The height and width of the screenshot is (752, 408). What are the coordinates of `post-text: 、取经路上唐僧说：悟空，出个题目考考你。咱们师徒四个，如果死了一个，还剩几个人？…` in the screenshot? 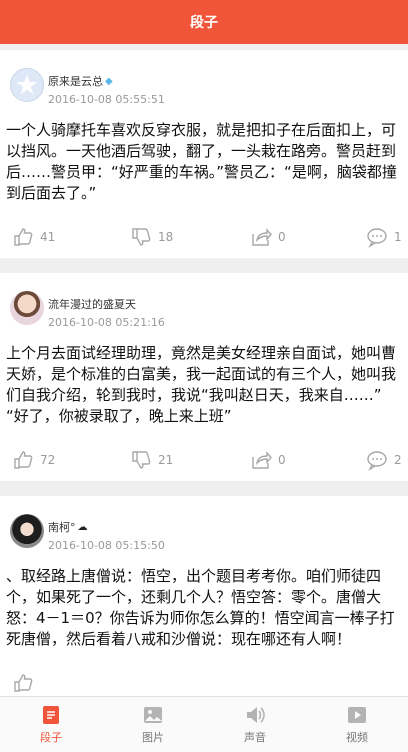 It's located at (200, 607).